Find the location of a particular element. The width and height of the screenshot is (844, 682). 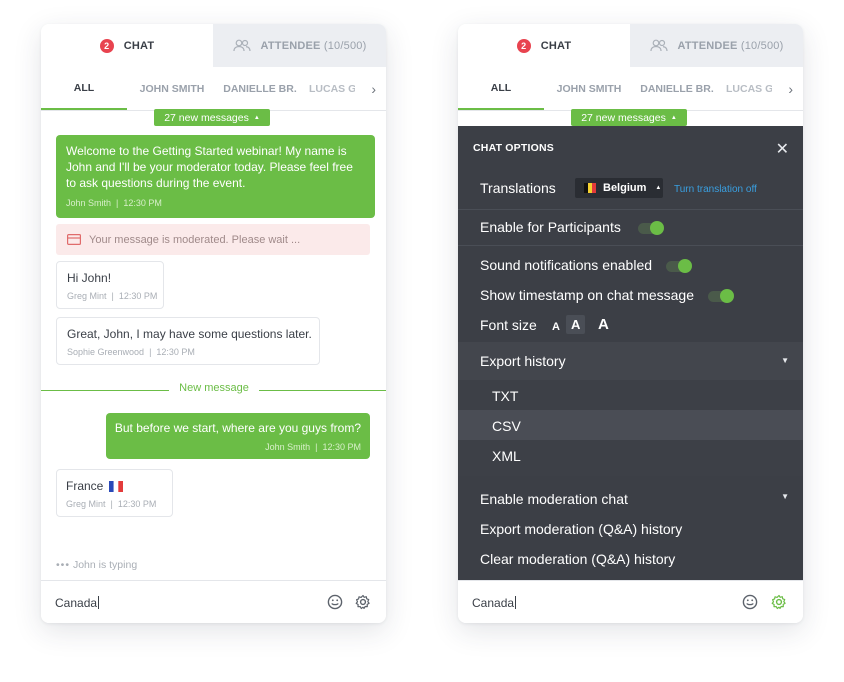

font-size-large-button: A is located at coordinates (603, 324).